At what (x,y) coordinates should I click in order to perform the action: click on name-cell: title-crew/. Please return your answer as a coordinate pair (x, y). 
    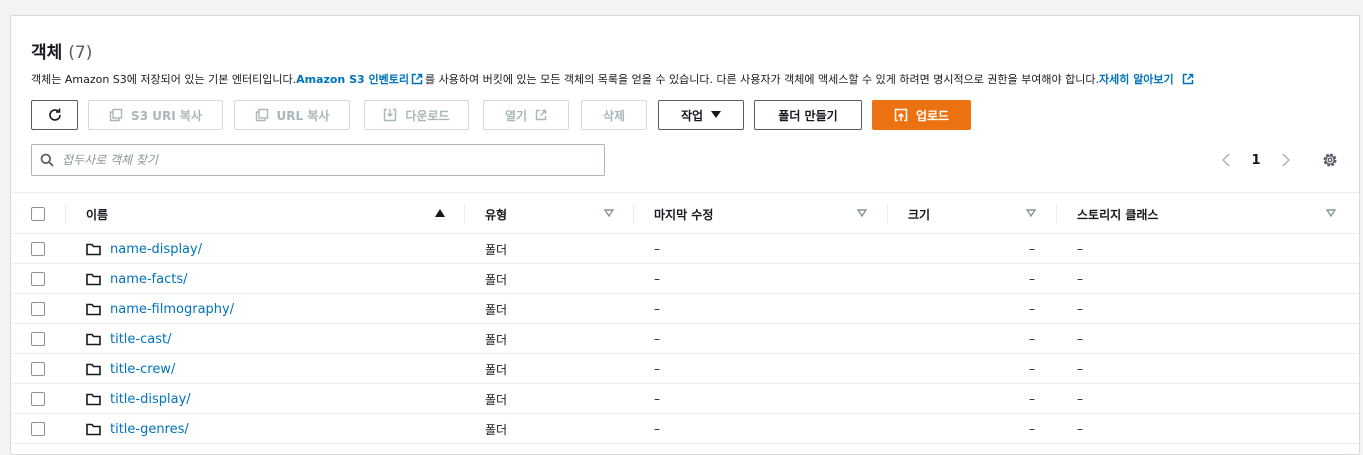
    Looking at the image, I should click on (130, 369).